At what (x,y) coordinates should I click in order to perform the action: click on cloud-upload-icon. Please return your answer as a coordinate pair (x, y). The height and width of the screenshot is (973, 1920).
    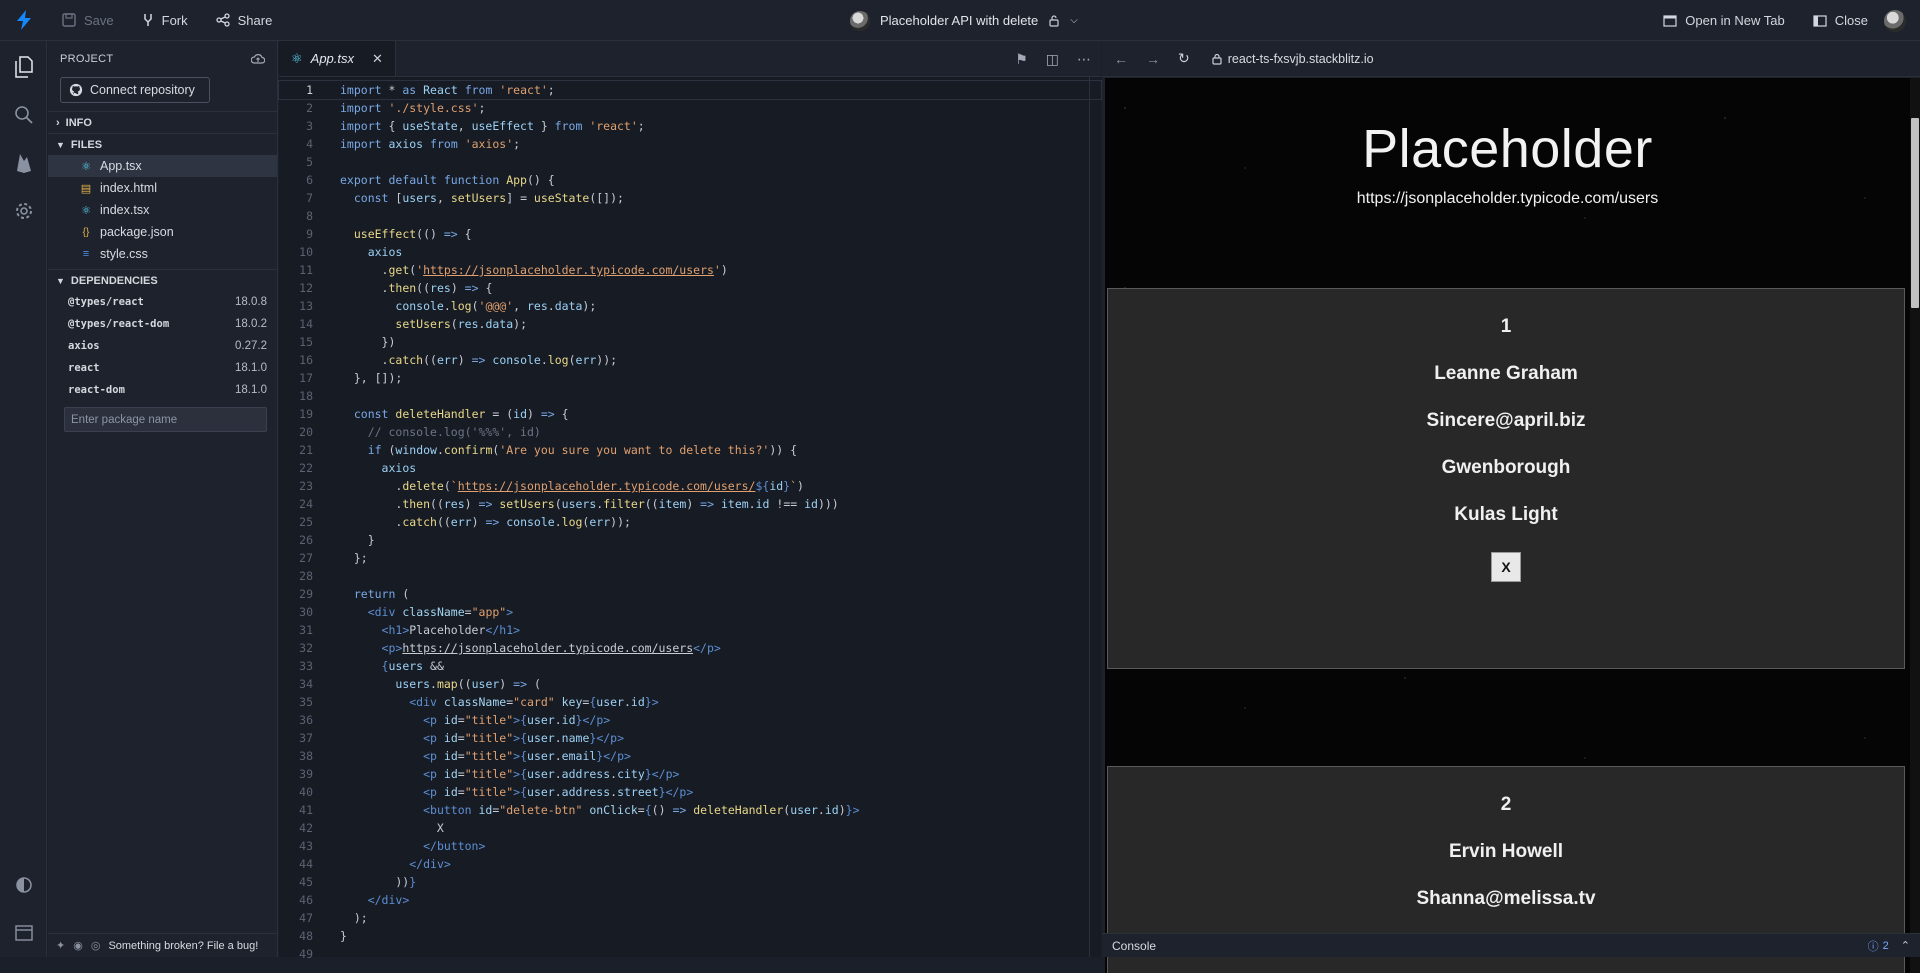
    Looking at the image, I should click on (258, 59).